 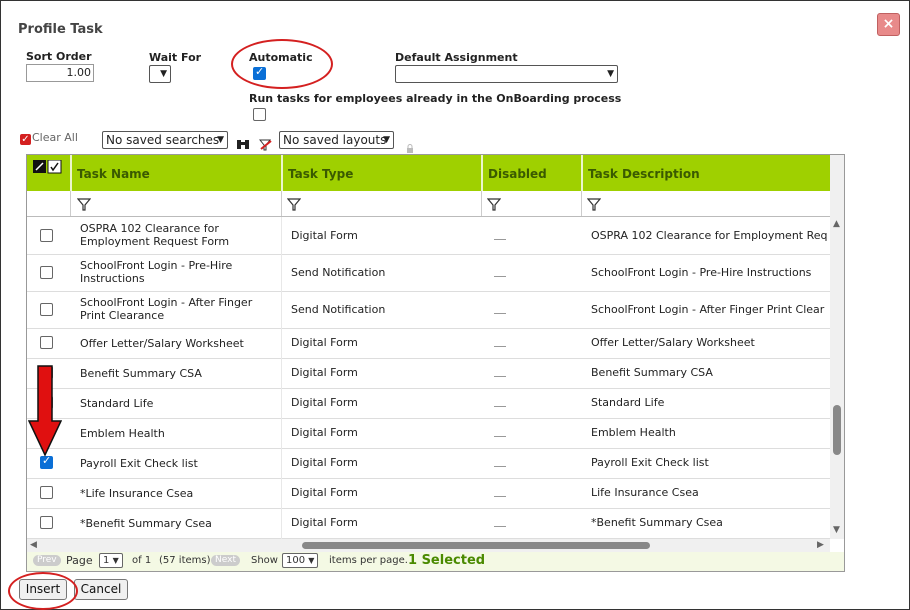 What do you see at coordinates (820, 545) in the screenshot?
I see `scroll-right-icon: ▶` at bounding box center [820, 545].